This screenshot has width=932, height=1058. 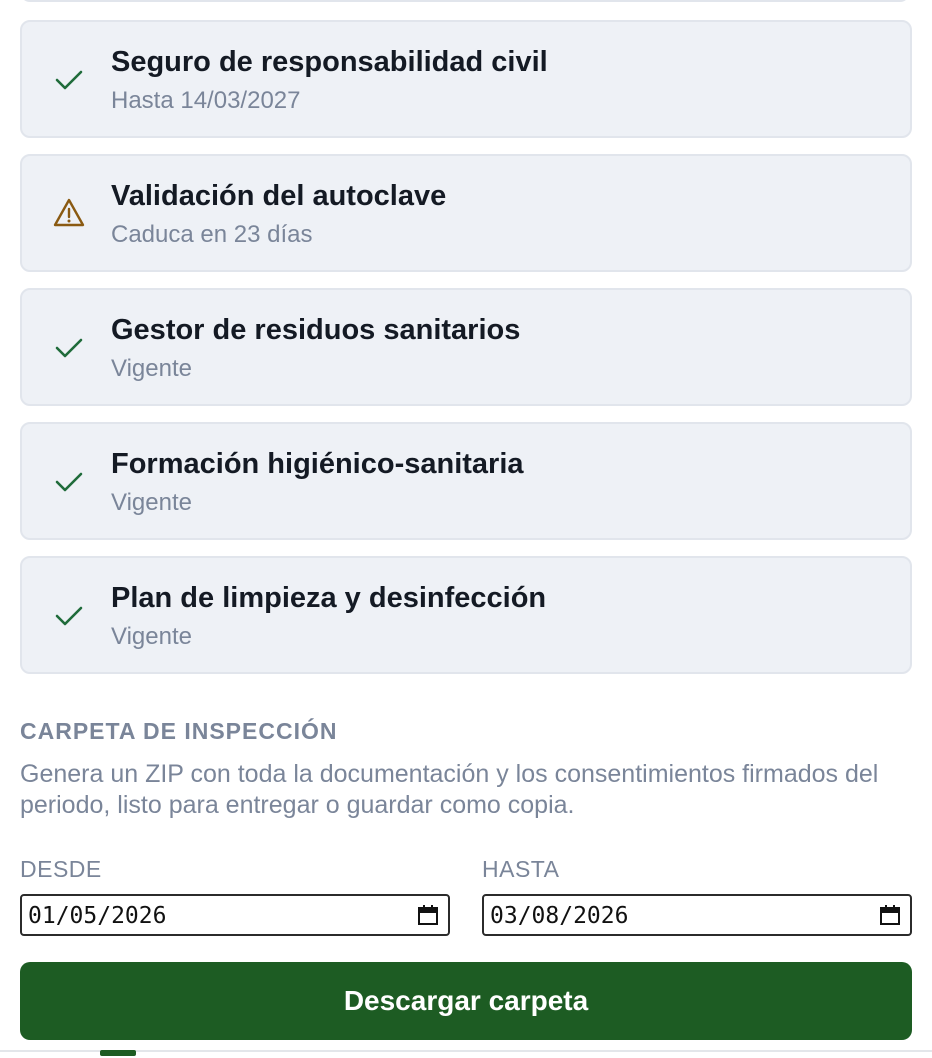 I want to click on from-date-input: 01/05/2026, so click(x=235, y=915).